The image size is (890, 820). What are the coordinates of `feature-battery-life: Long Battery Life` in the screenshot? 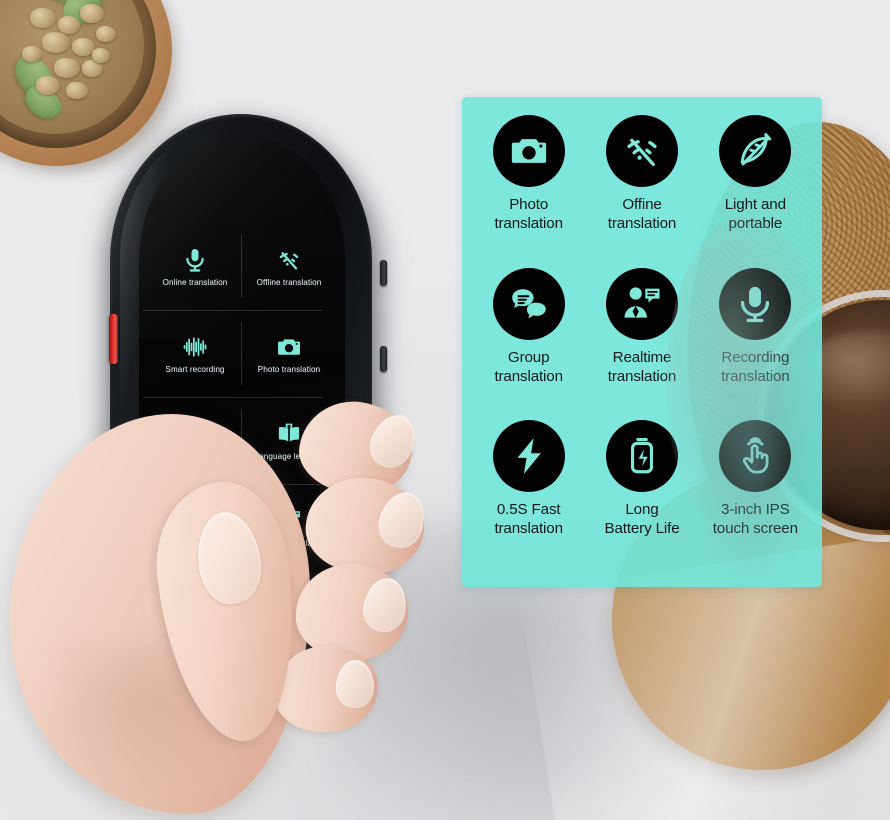 It's located at (641, 496).